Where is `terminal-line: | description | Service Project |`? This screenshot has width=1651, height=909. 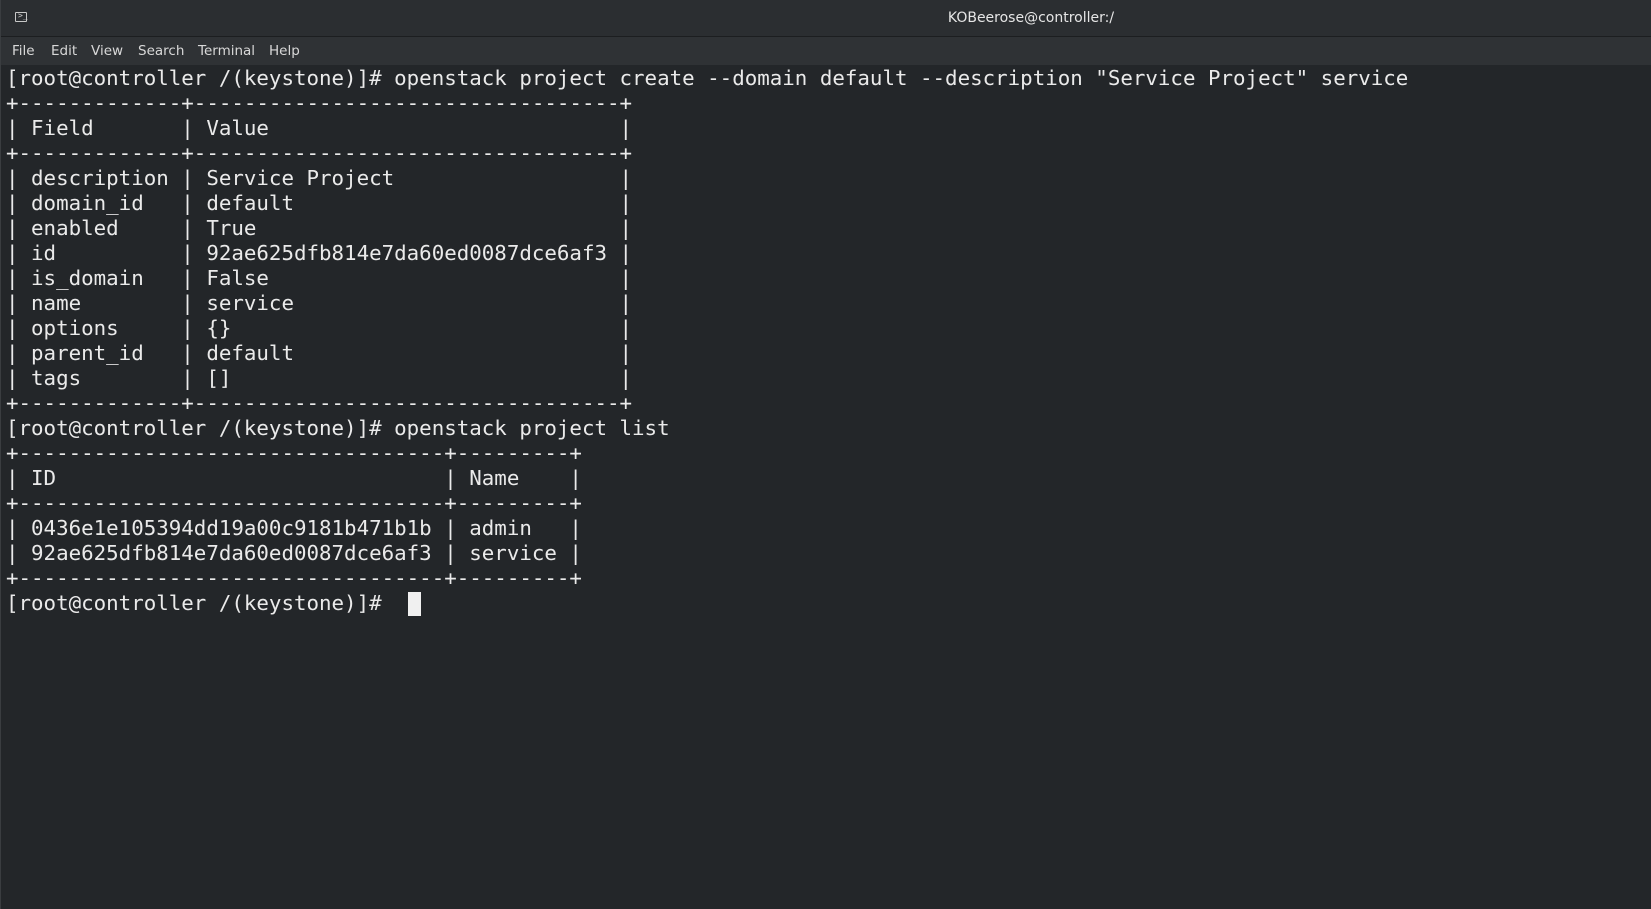
terminal-line: | description | Service Project | is located at coordinates (319, 178).